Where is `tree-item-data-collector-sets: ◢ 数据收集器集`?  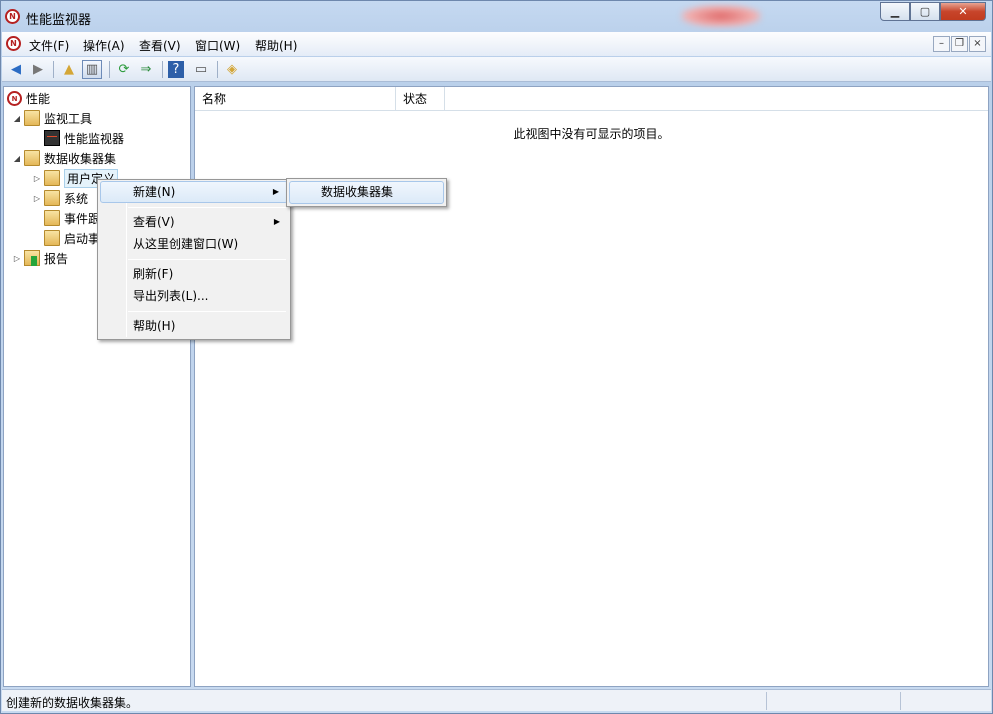 tree-item-data-collector-sets: ◢ 数据收集器集 is located at coordinates (64, 158).